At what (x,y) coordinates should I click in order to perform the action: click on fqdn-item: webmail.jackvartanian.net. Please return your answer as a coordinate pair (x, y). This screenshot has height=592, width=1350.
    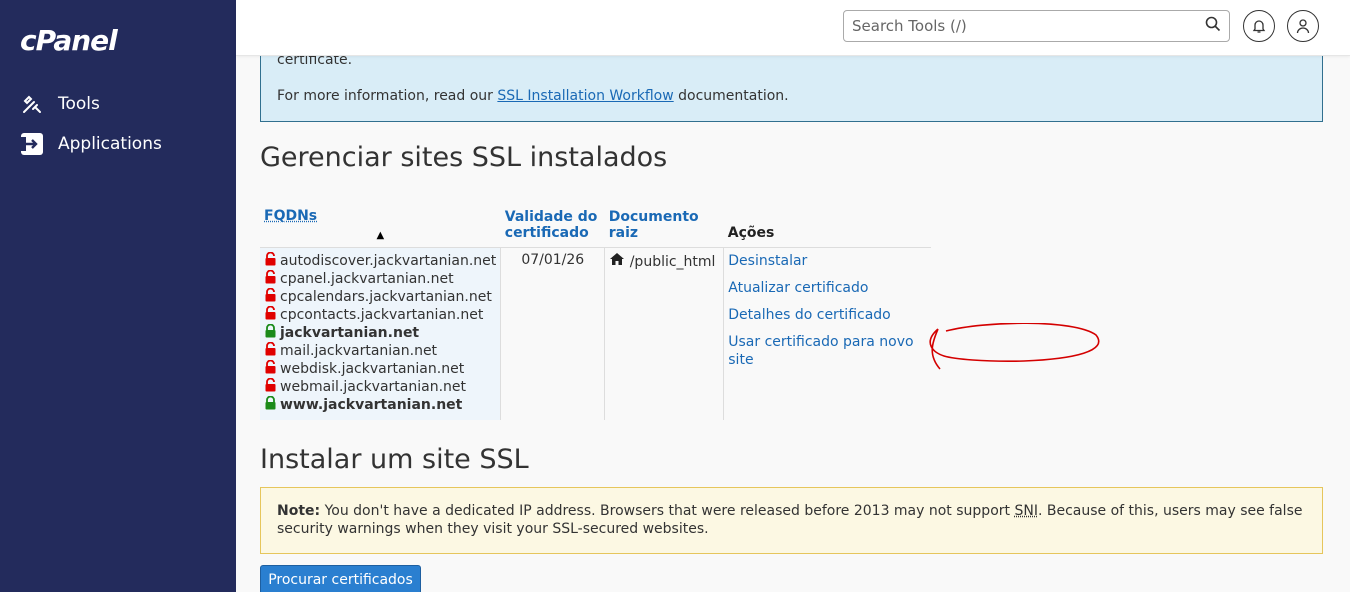
    Looking at the image, I should click on (380, 387).